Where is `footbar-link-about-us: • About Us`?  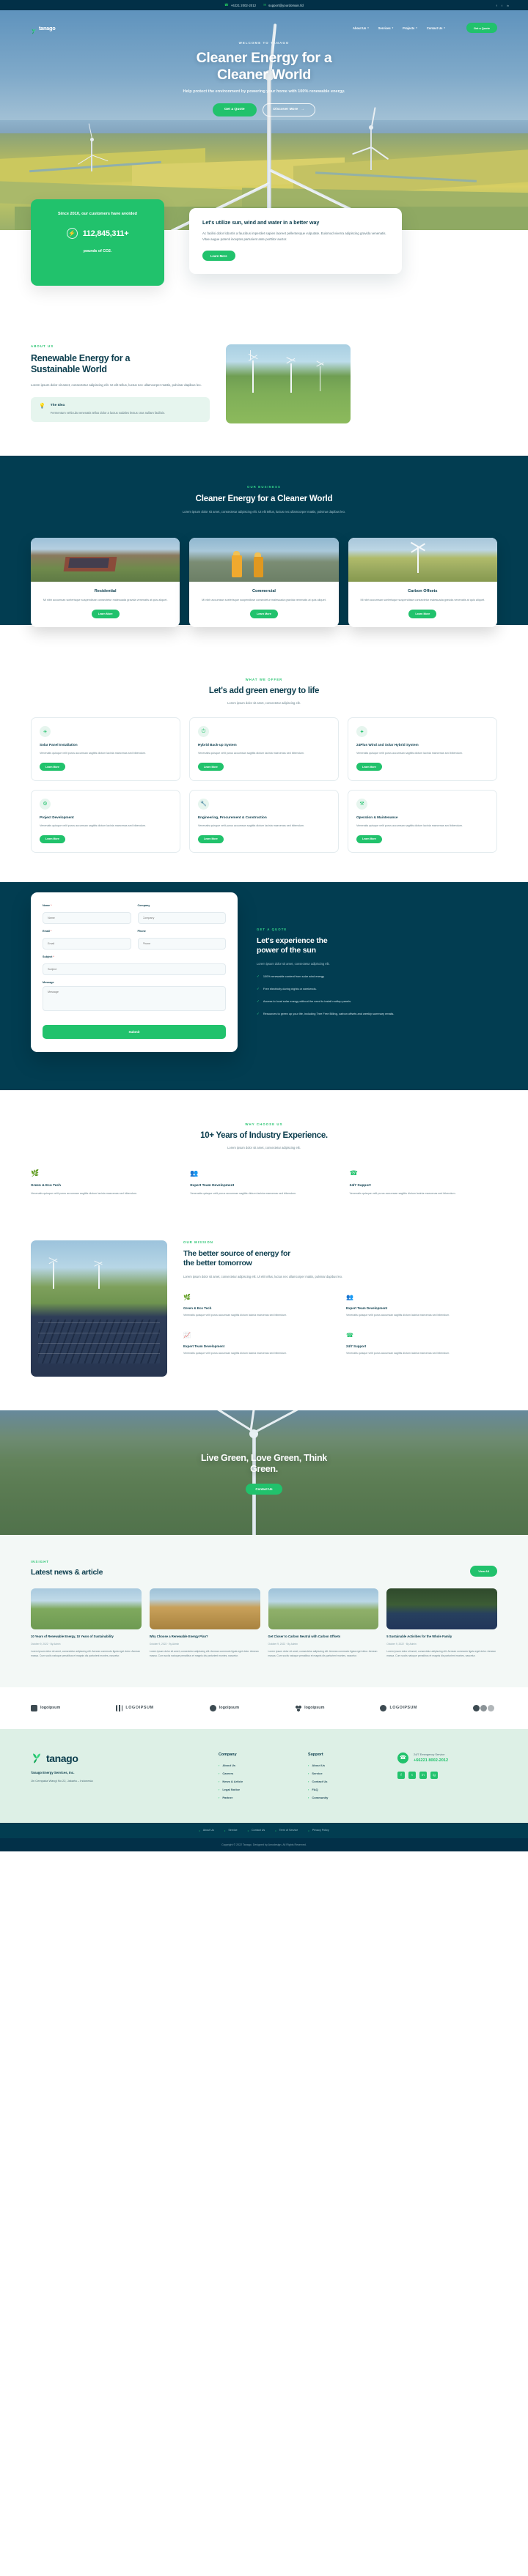 footbar-link-about-us: • About Us is located at coordinates (206, 1830).